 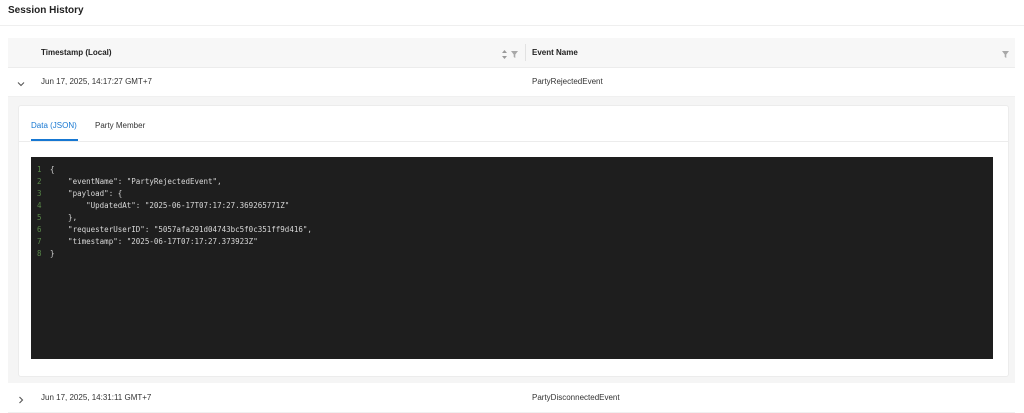 I want to click on title-divider, so click(x=512, y=25).